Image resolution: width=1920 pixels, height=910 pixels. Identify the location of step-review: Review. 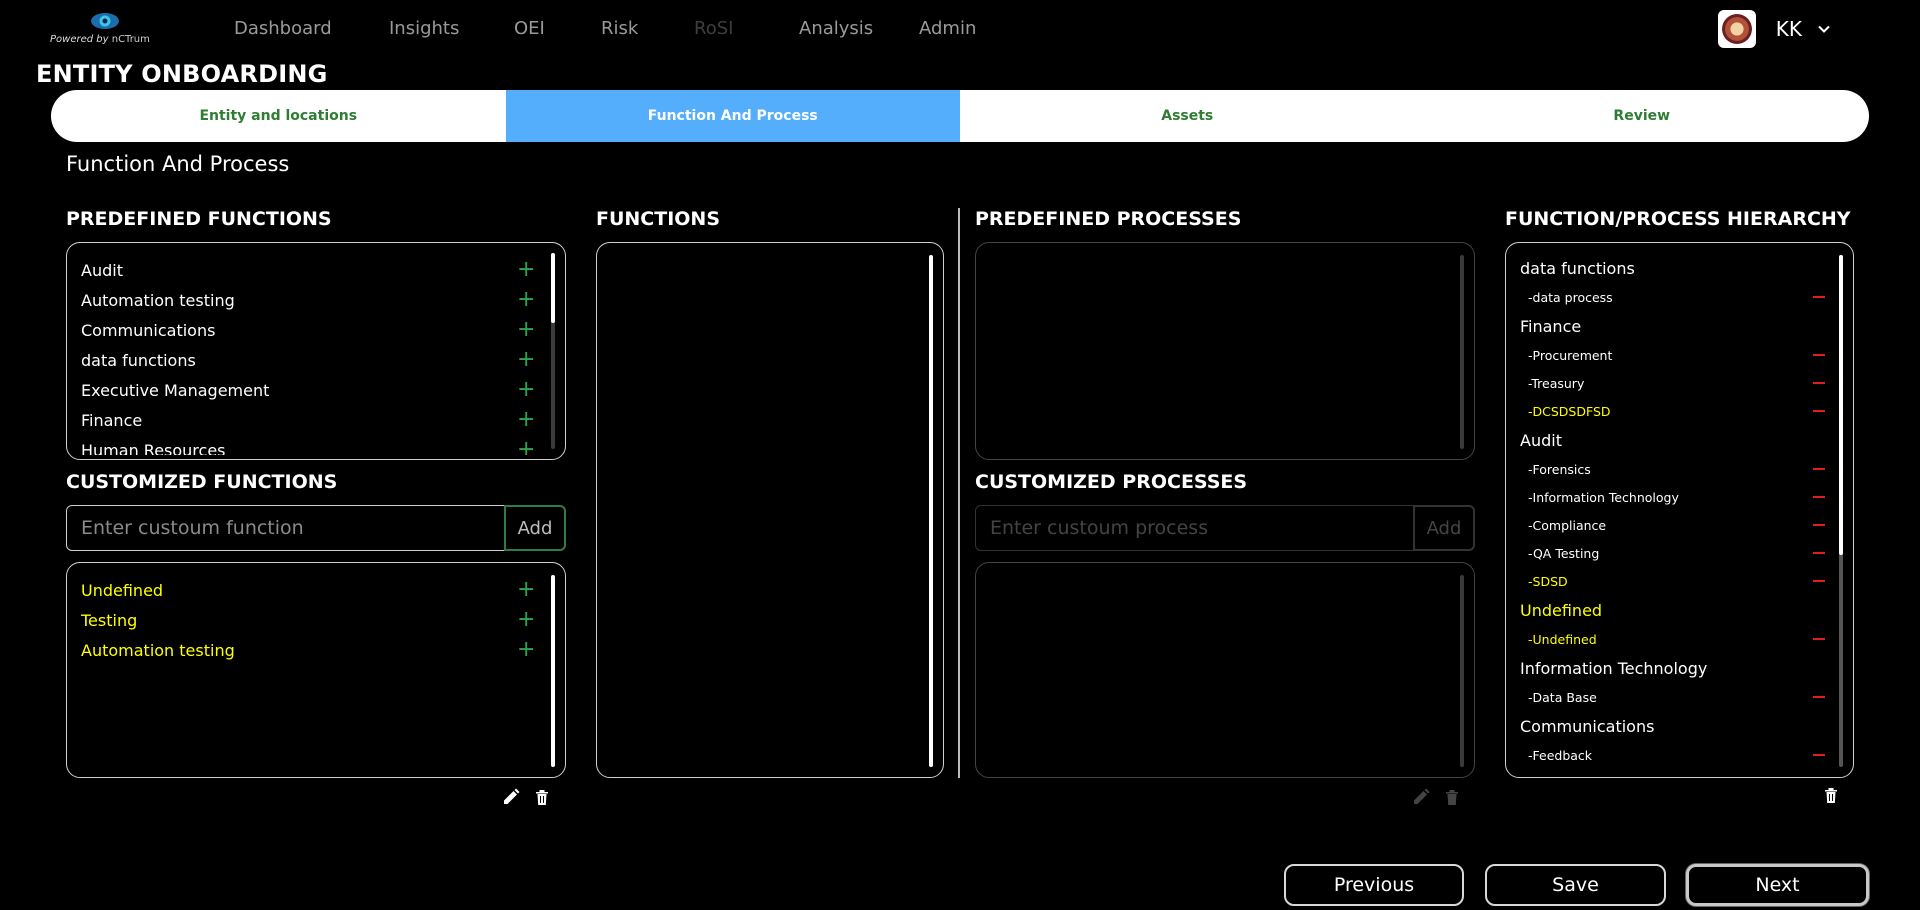
(1642, 116).